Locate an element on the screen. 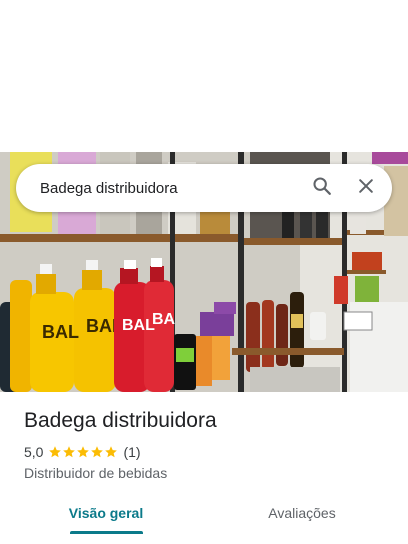 This screenshot has height=544, width=408. tab-overview: Visão geral is located at coordinates (106, 514).